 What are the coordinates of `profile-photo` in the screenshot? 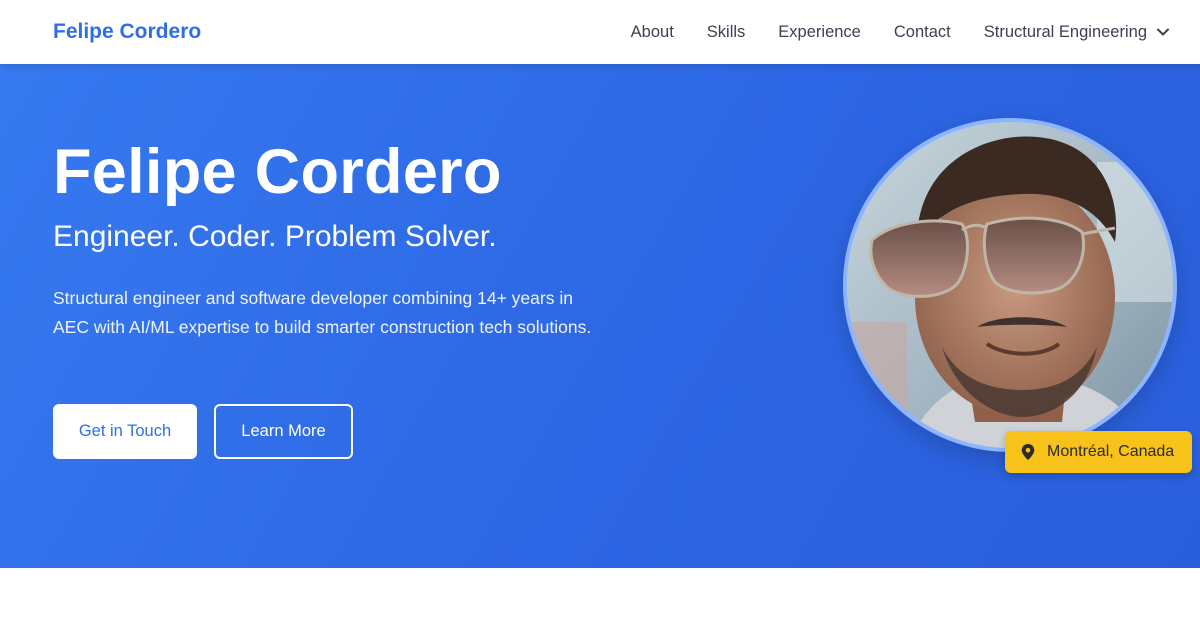 It's located at (1010, 285).